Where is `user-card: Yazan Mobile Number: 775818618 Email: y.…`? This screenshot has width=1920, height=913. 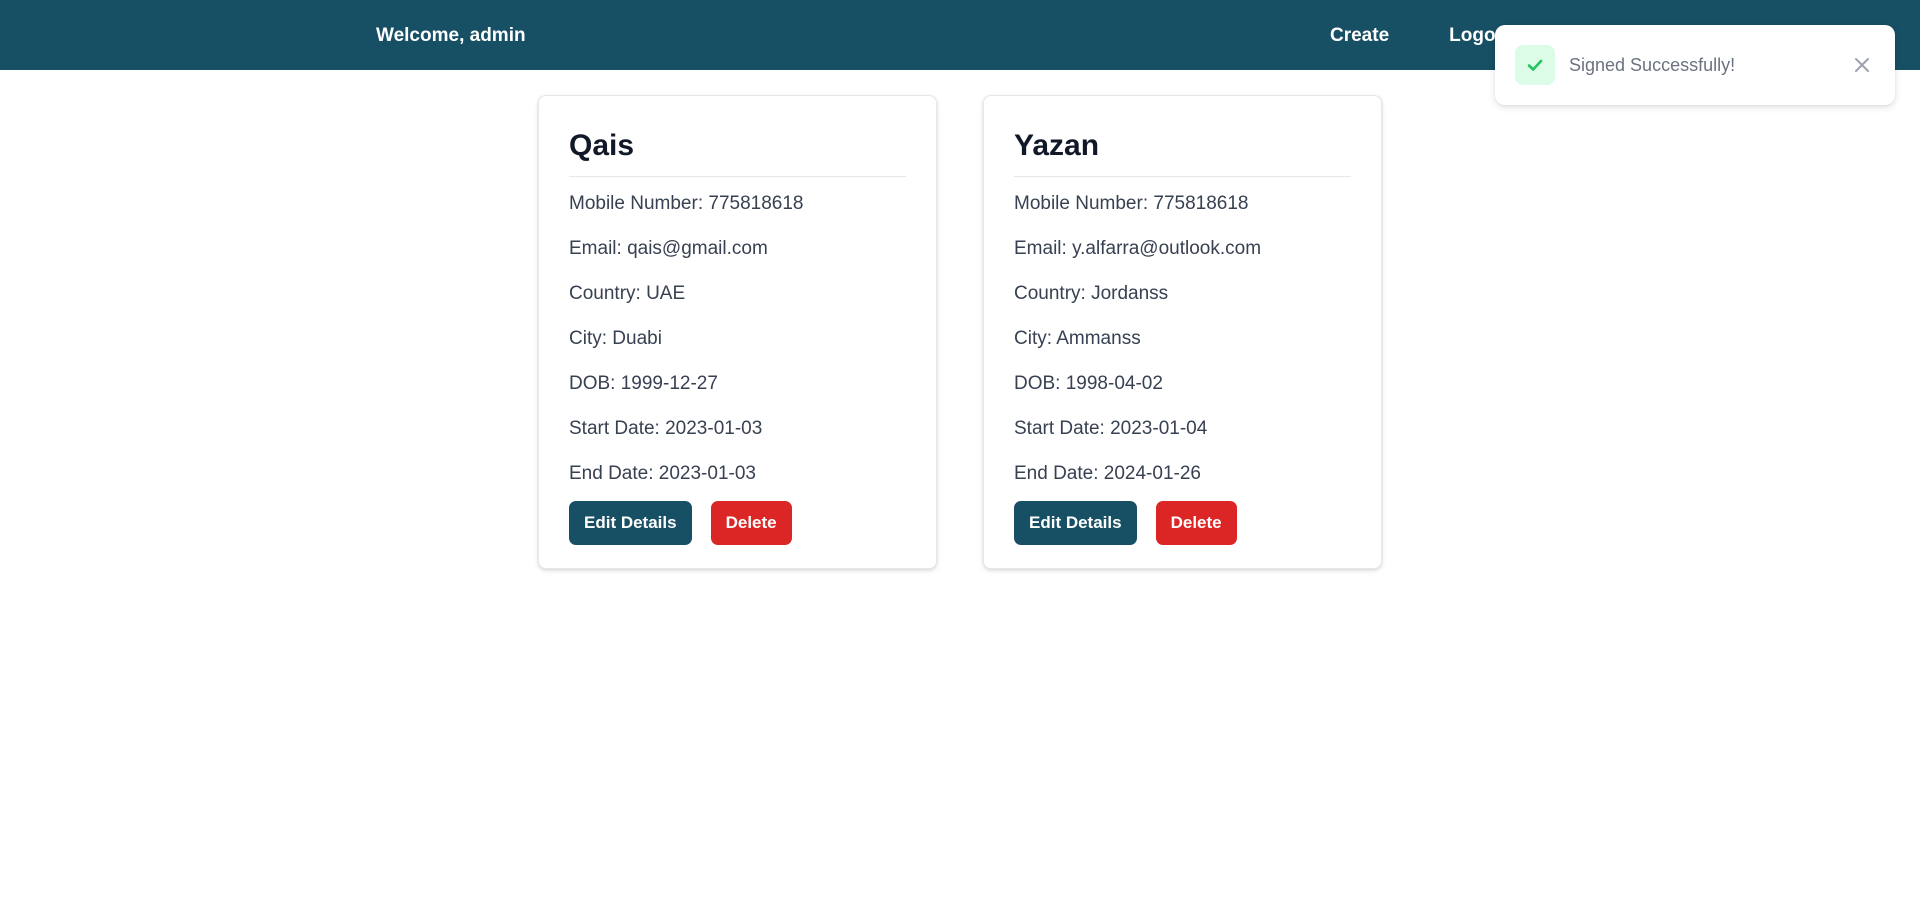 user-card: Yazan Mobile Number: 775818618 Email: y.… is located at coordinates (1182, 332).